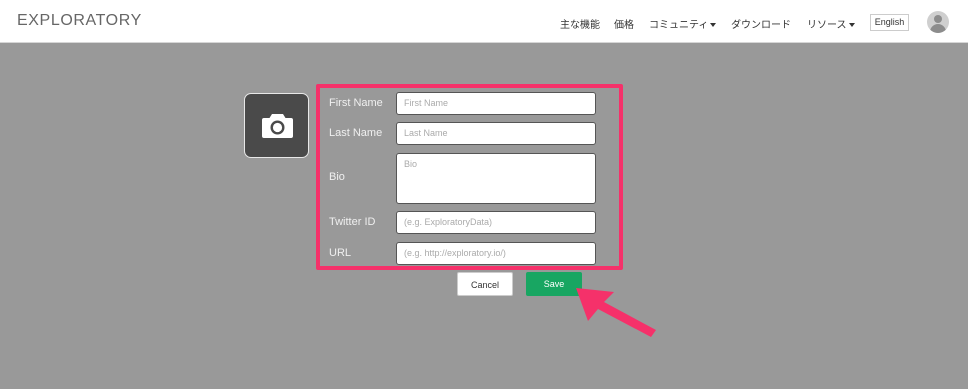 The height and width of the screenshot is (389, 968). I want to click on camera-icon, so click(277, 126).